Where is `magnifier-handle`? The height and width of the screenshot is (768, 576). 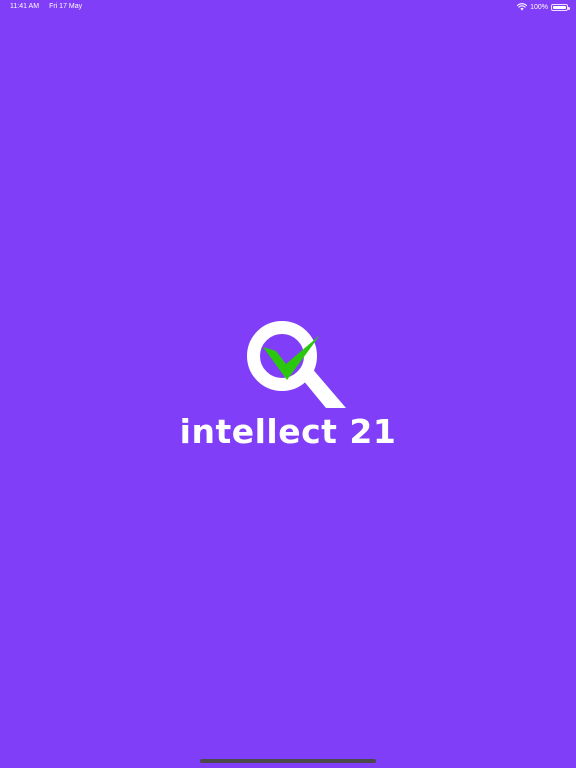 magnifier-handle is located at coordinates (322, 387).